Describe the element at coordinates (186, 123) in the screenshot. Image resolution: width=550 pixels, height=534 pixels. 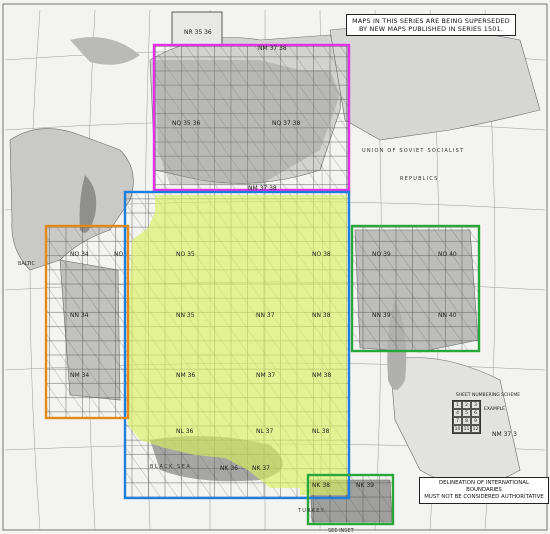
I see `sheet-label: NQ 35 36` at that location.